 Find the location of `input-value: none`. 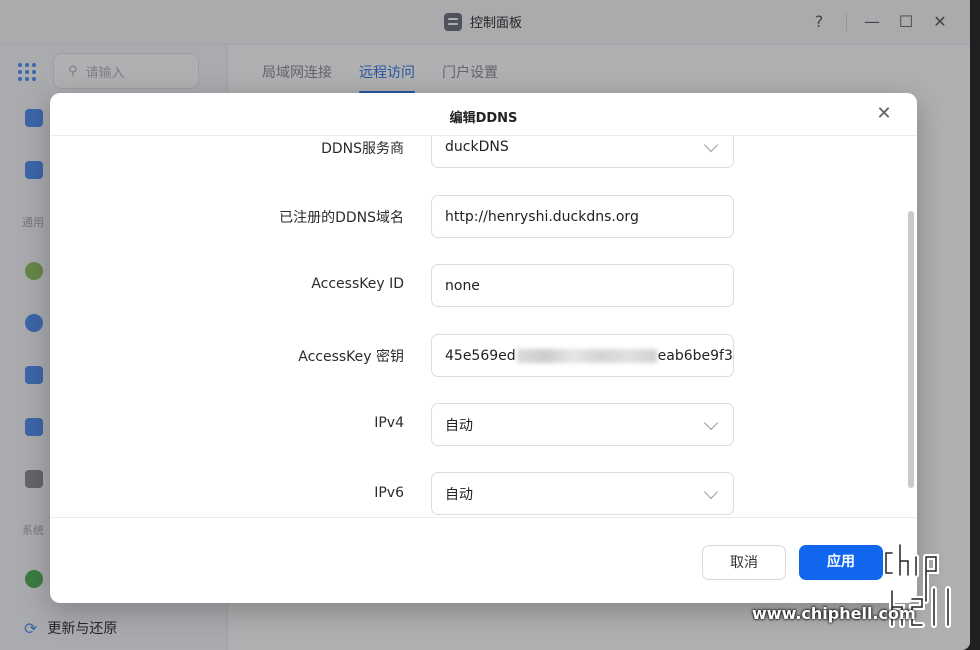

input-value: none is located at coordinates (462, 285).